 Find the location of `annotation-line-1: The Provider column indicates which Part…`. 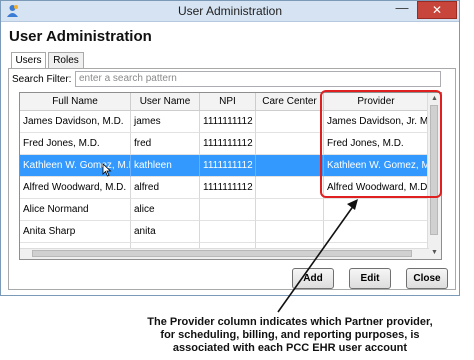

annotation-line-1: The Provider column indicates which Part… is located at coordinates (290, 322).